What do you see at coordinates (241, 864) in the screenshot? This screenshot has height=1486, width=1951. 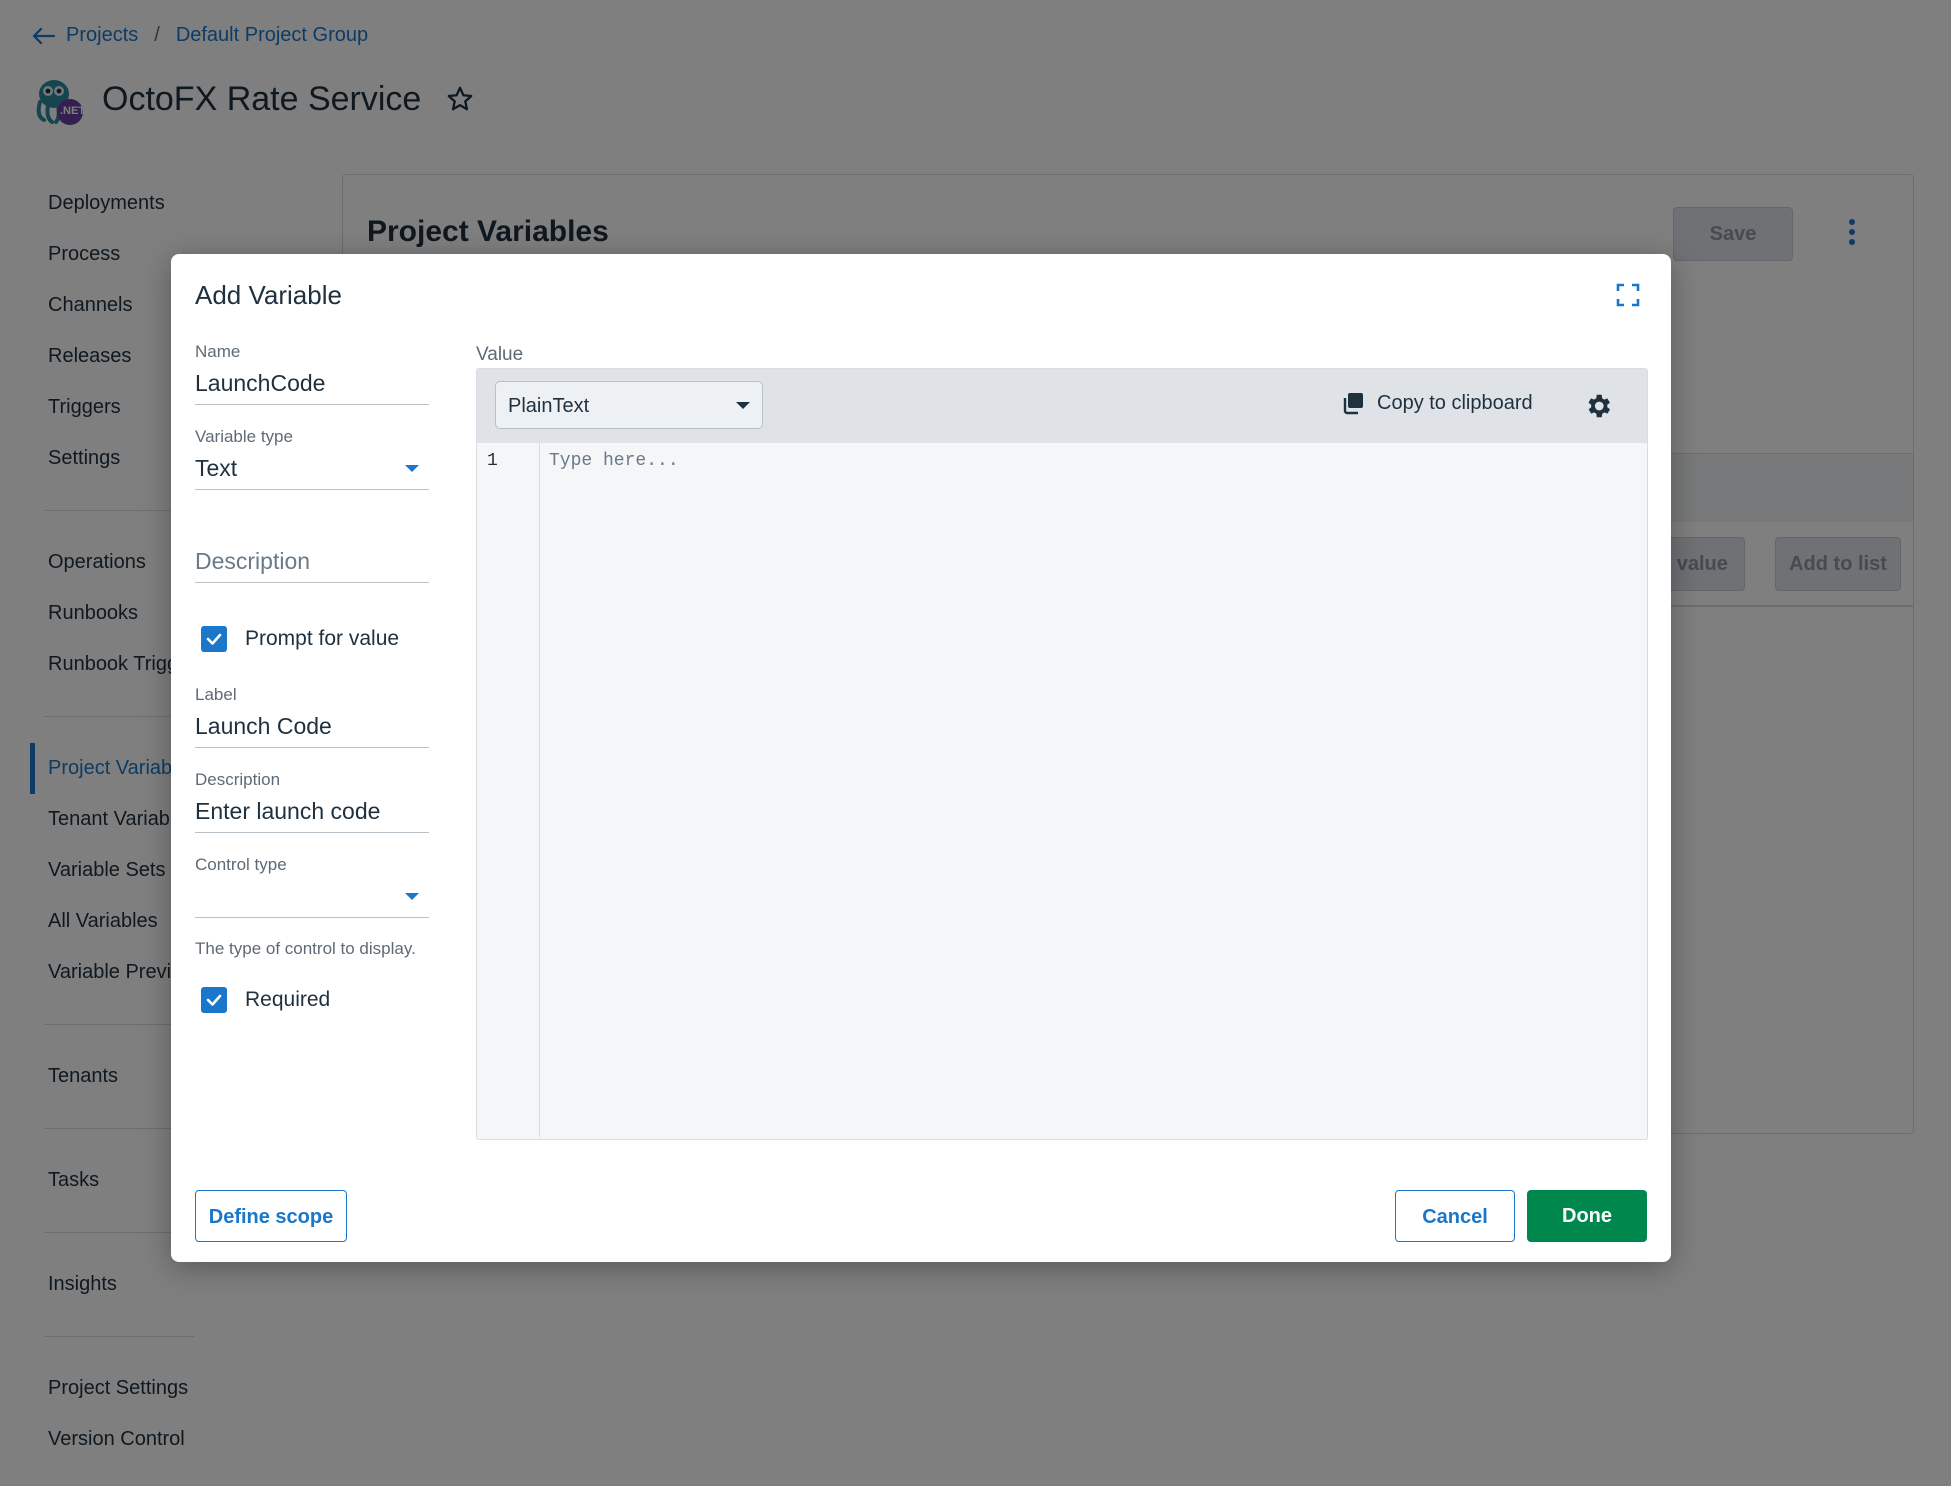 I see `control-type-label: Control type` at bounding box center [241, 864].